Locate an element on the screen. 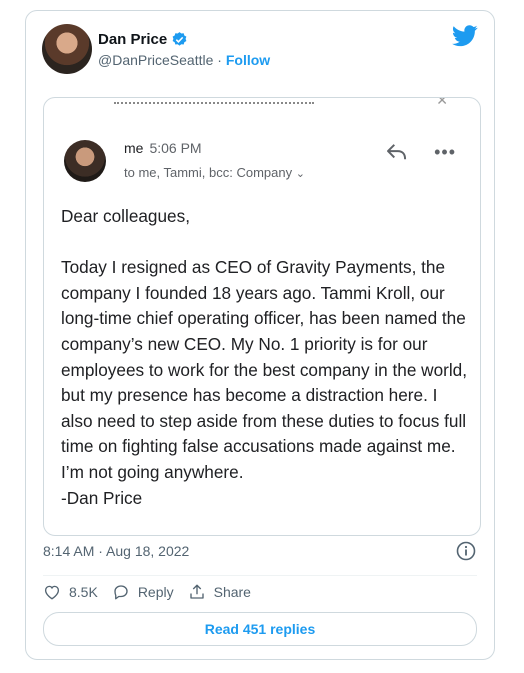 This screenshot has width=524, height=673. read-replies-button: Read 451 replies is located at coordinates (260, 629).